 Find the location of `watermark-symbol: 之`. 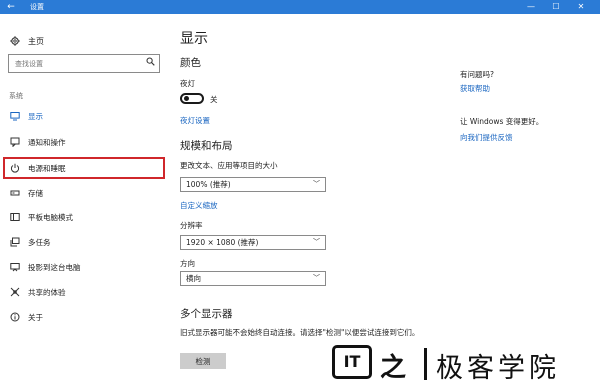

watermark-symbol: 之 is located at coordinates (393, 368).